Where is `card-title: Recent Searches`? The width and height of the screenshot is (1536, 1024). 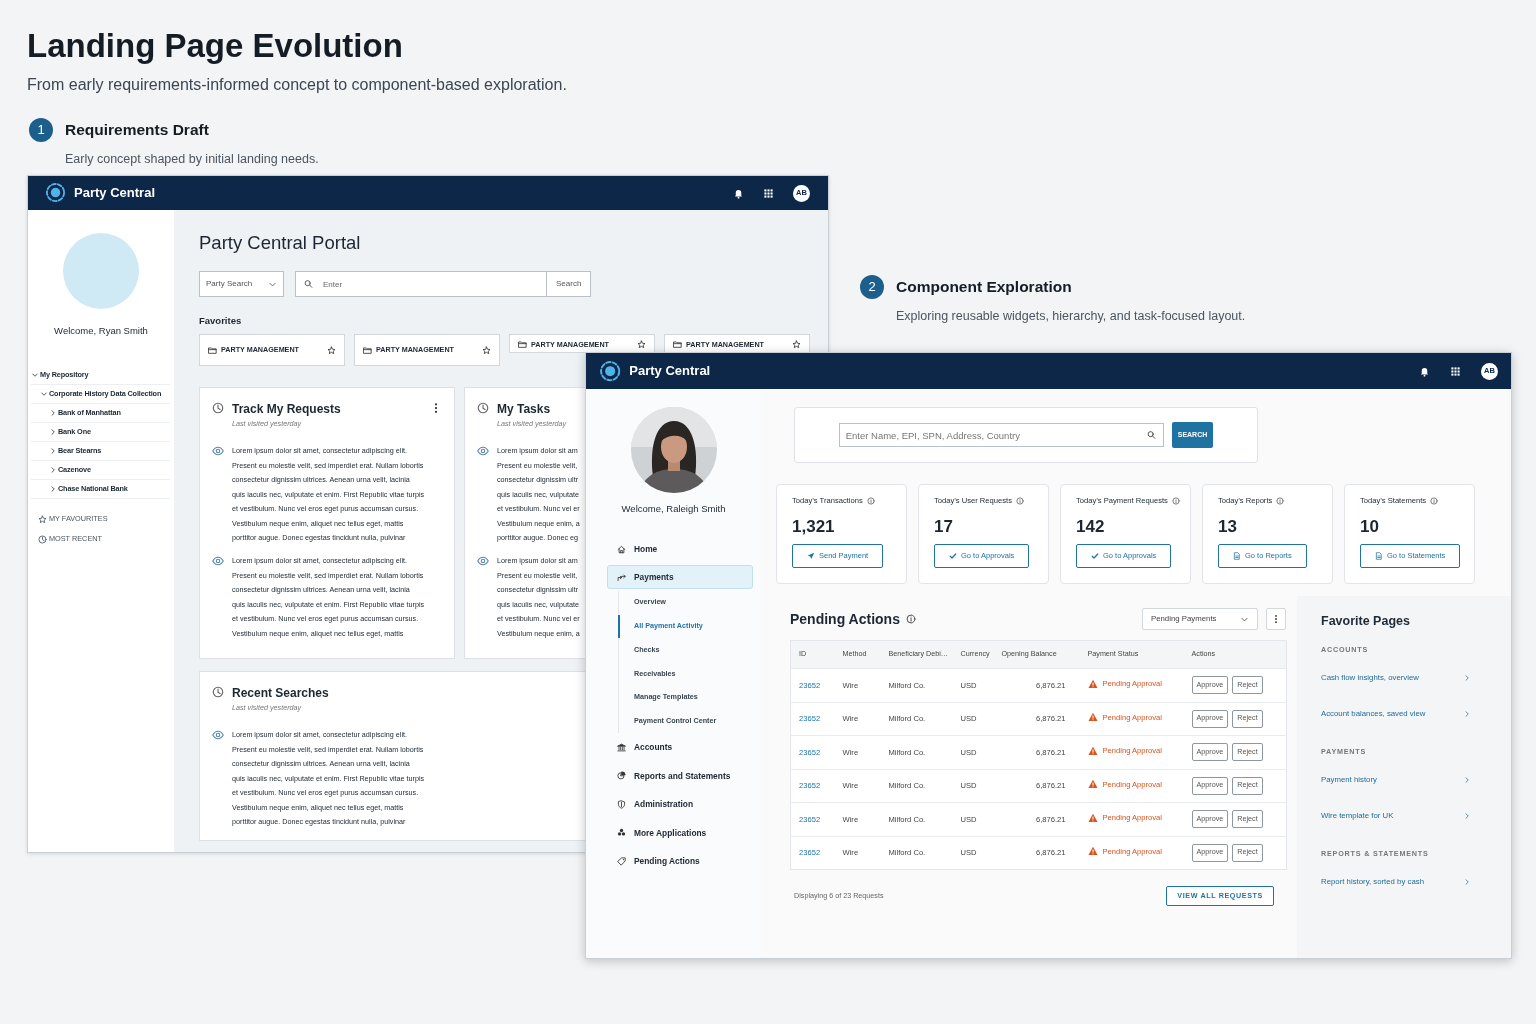
card-title: Recent Searches is located at coordinates (280, 693).